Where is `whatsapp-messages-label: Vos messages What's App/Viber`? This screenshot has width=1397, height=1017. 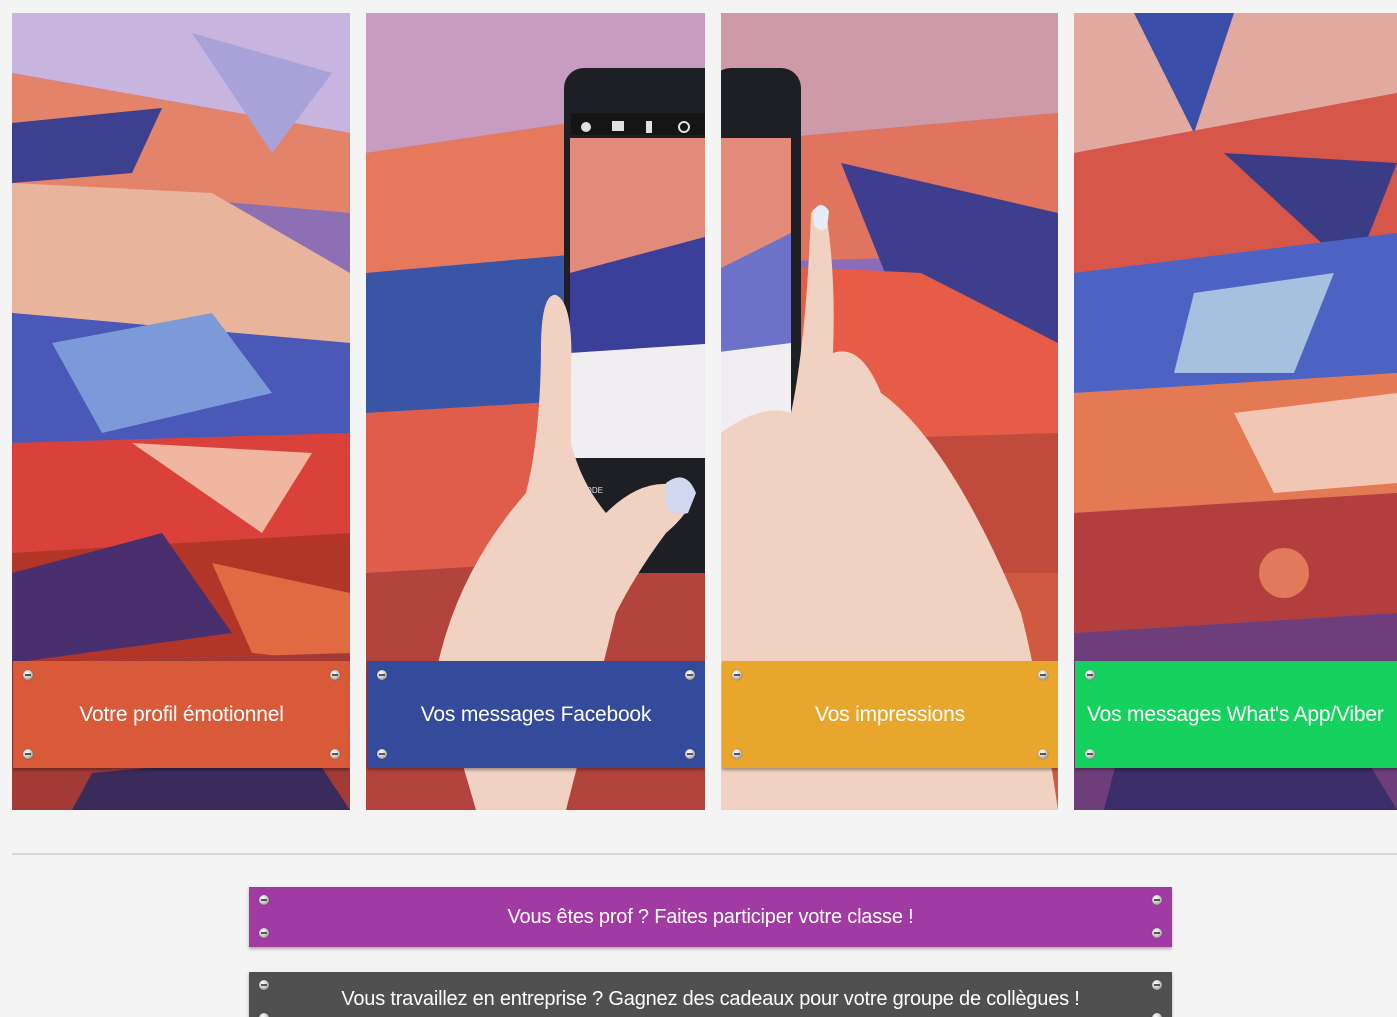
whatsapp-messages-label: Vos messages What's App/Viber is located at coordinates (1235, 714).